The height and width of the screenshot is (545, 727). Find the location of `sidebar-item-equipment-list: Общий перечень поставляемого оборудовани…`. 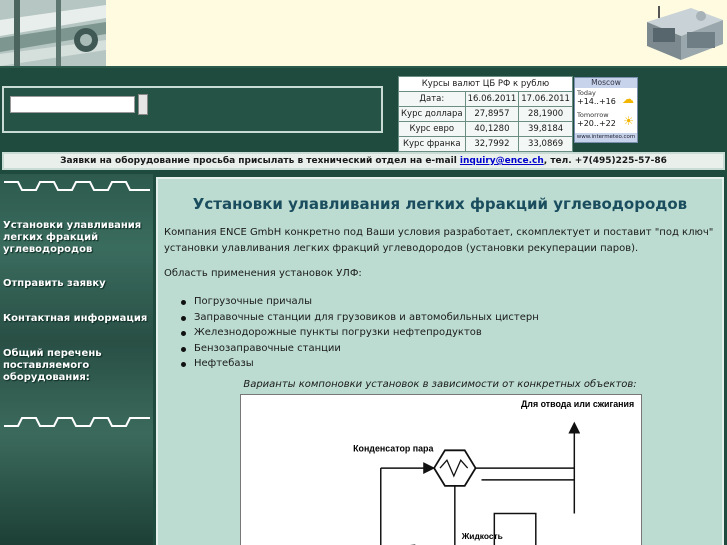

sidebar-item-equipment-list: Общий перечень поставляемого оборудовани… is located at coordinates (77, 366).